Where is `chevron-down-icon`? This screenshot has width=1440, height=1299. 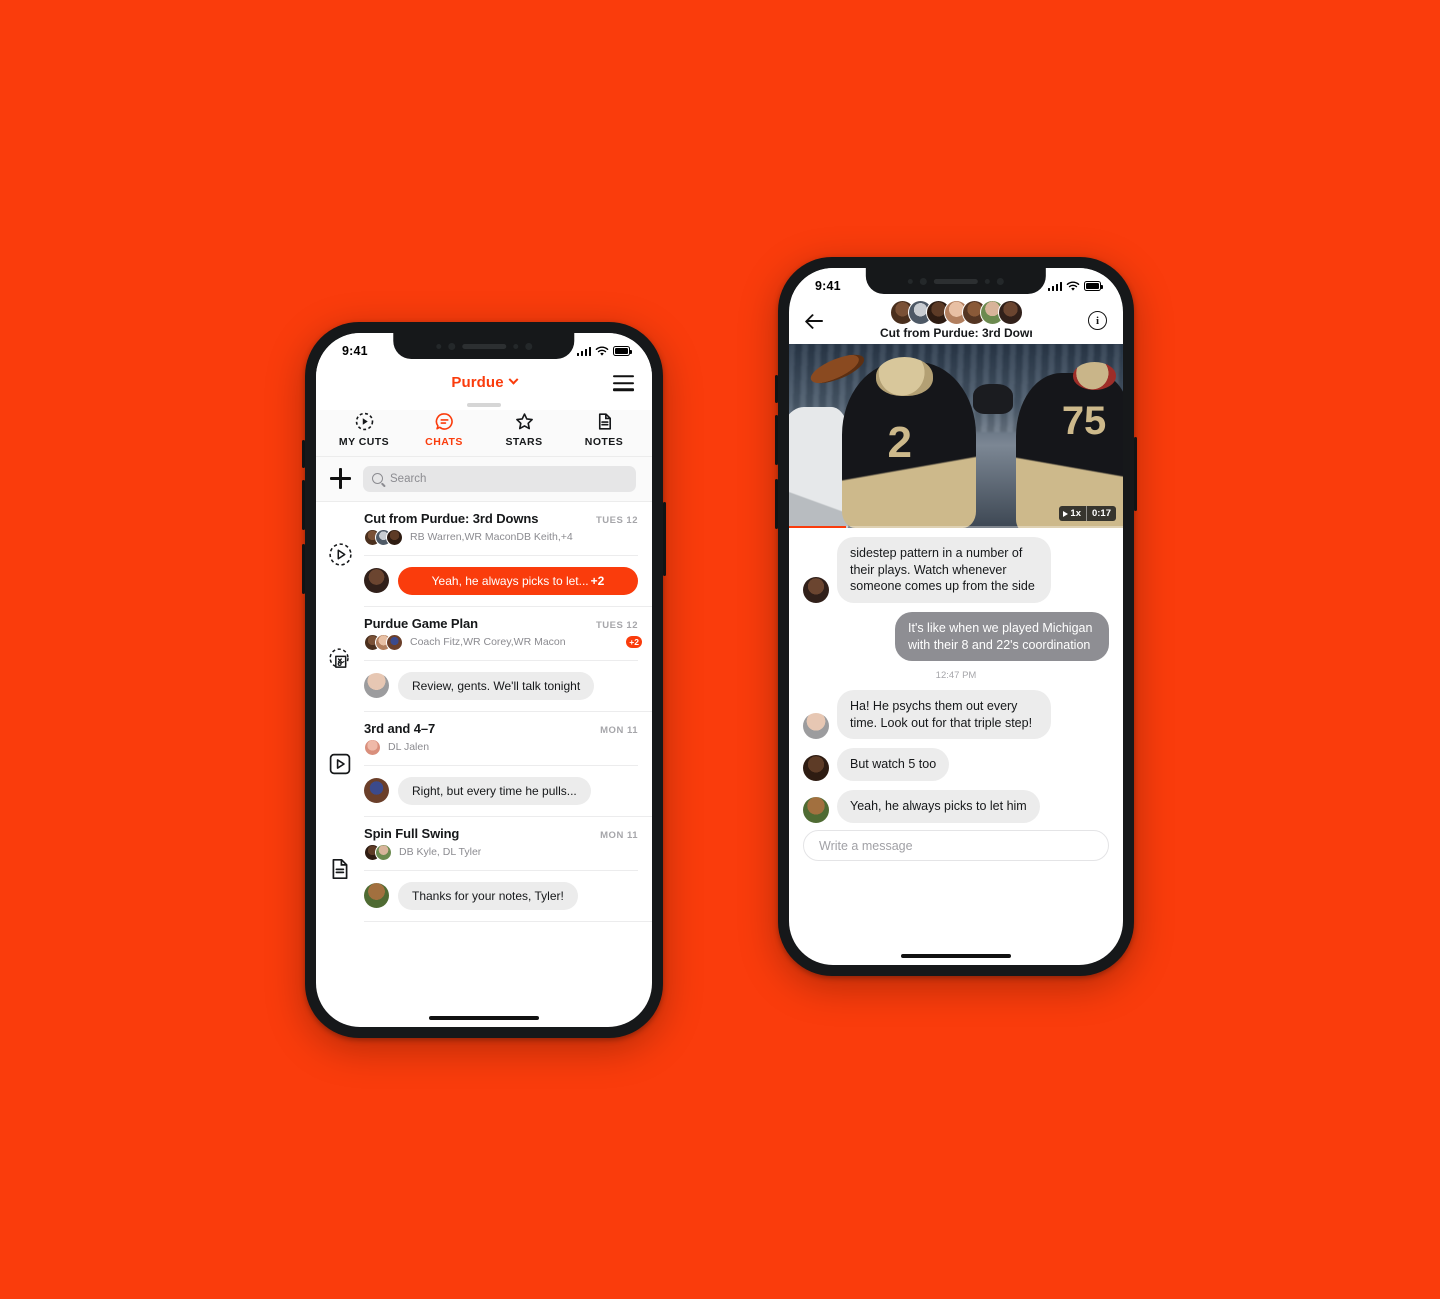 chevron-down-icon is located at coordinates (513, 379).